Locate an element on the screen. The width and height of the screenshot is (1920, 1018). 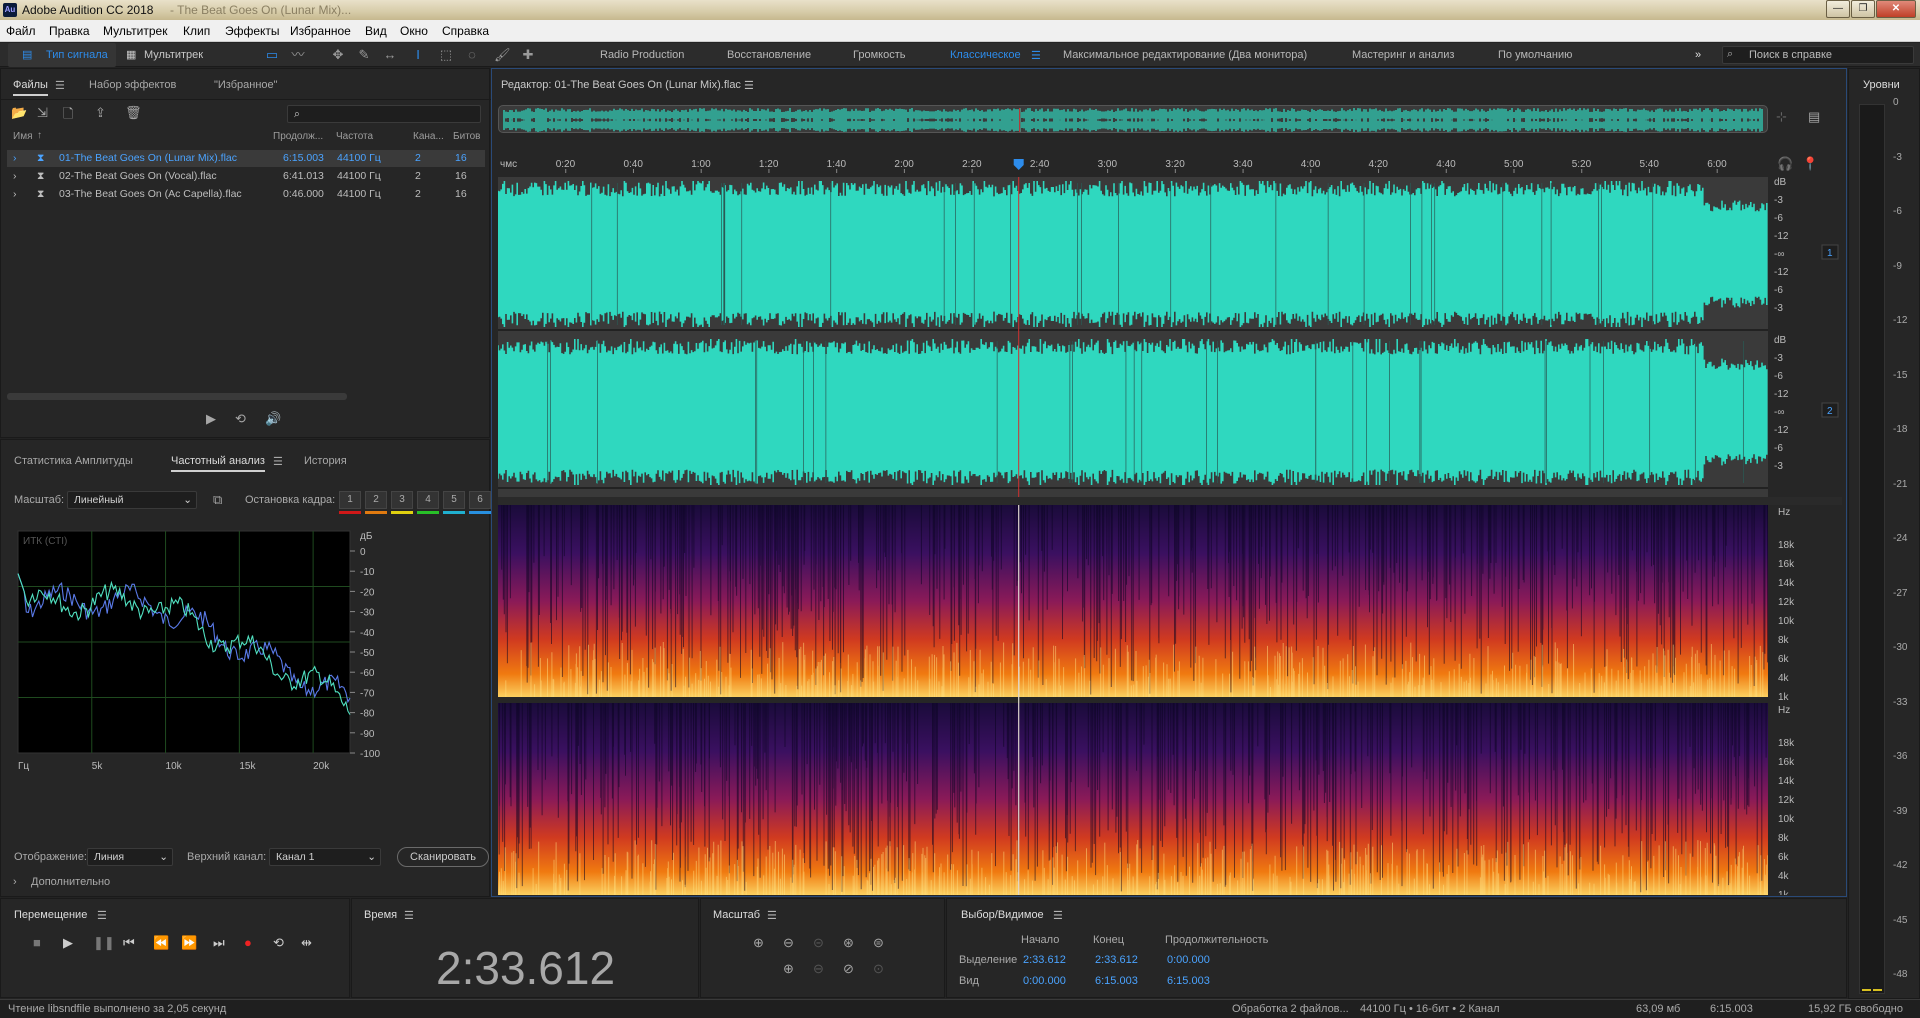
overview-navigator is located at coordinates (1133, 119).